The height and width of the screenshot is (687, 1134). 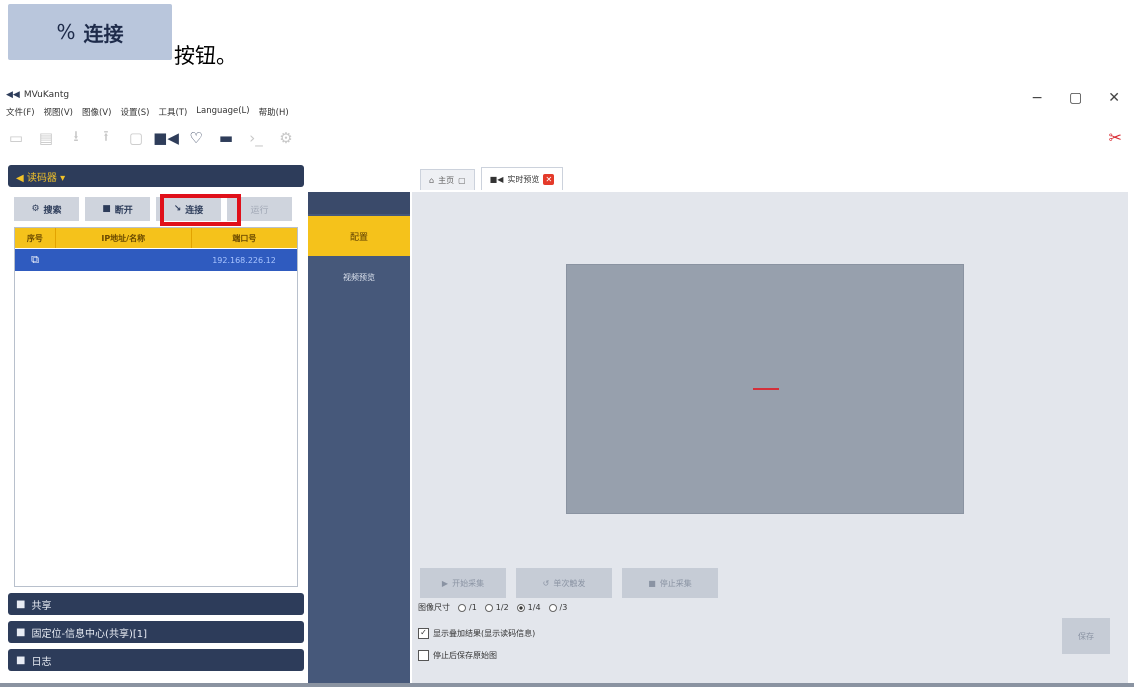 I want to click on window-controls: − ▢ ✕, so click(x=1075, y=98).